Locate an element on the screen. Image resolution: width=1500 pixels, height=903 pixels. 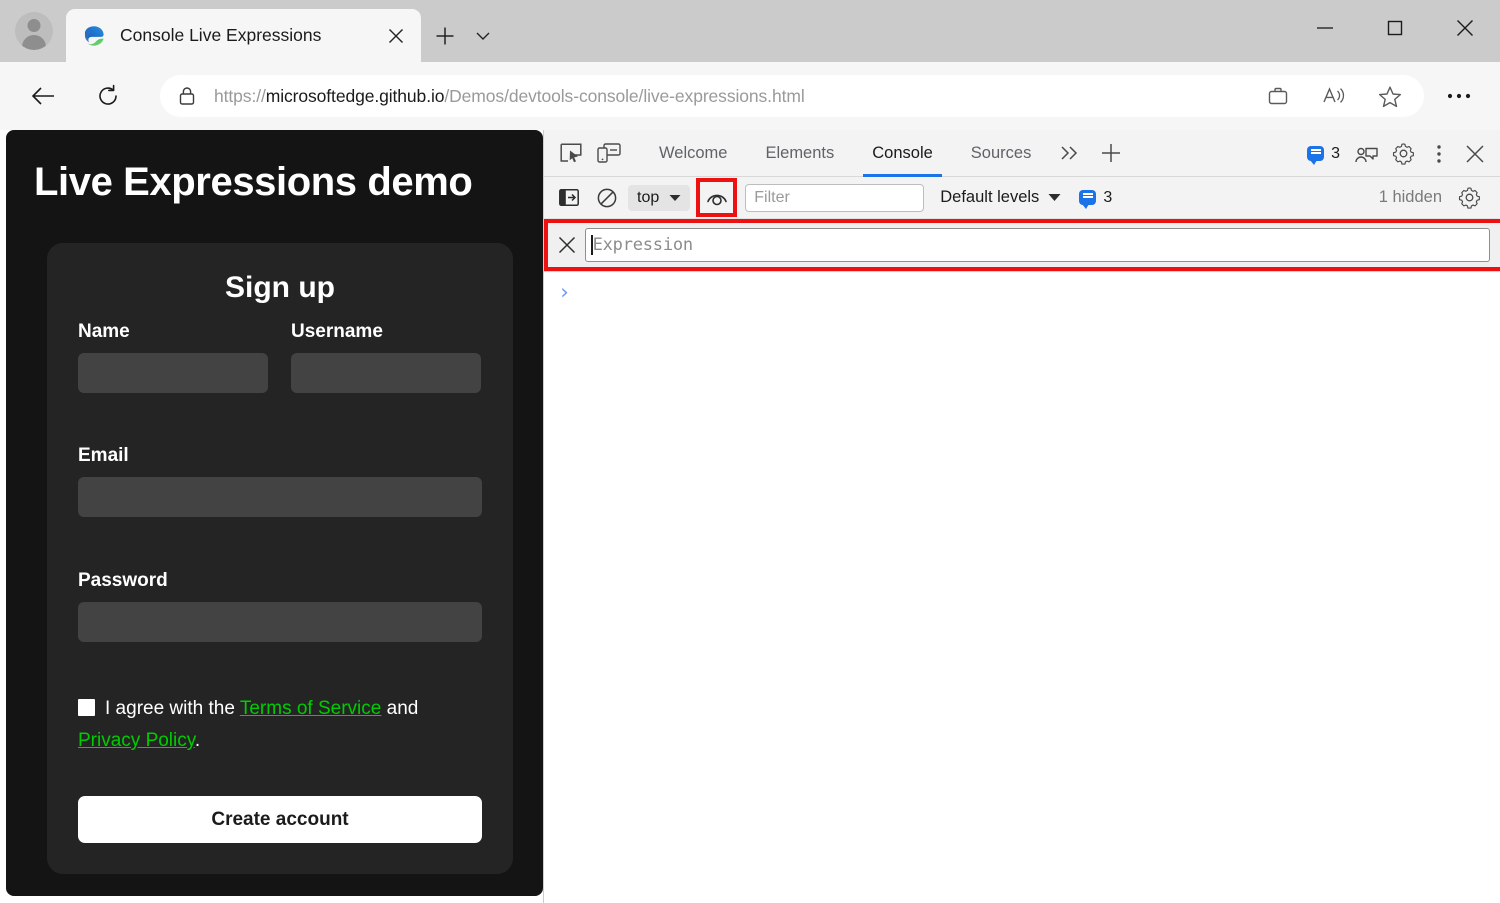
tab-elements: Elements is located at coordinates (799, 153).